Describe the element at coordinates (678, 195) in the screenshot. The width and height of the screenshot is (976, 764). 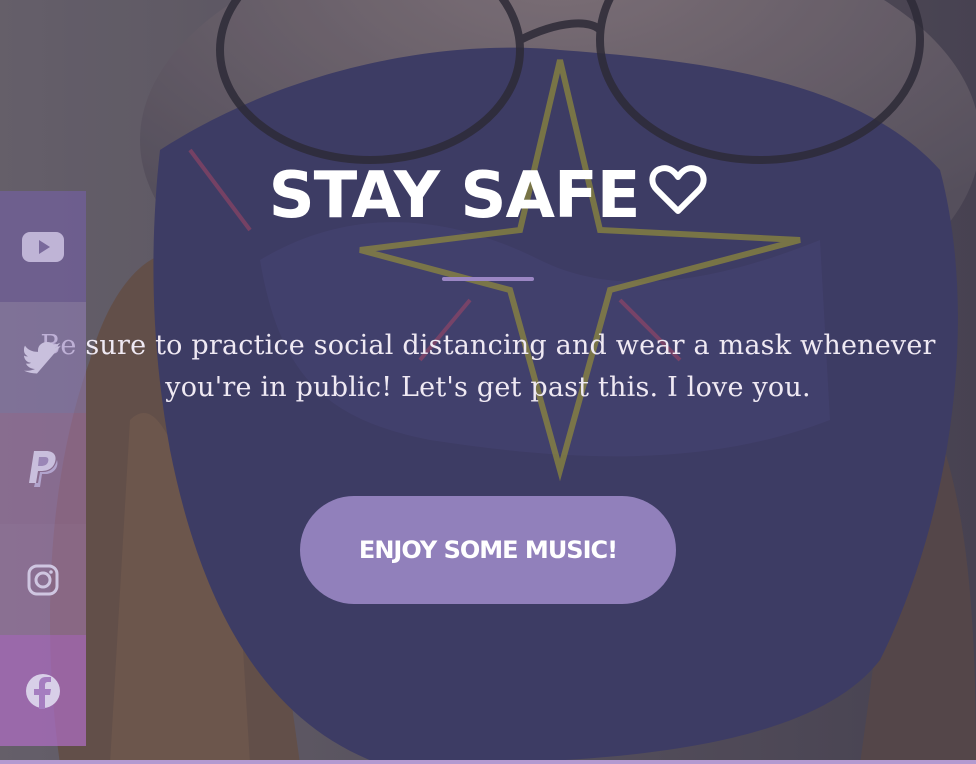
I see `heart-outline-icon` at that location.